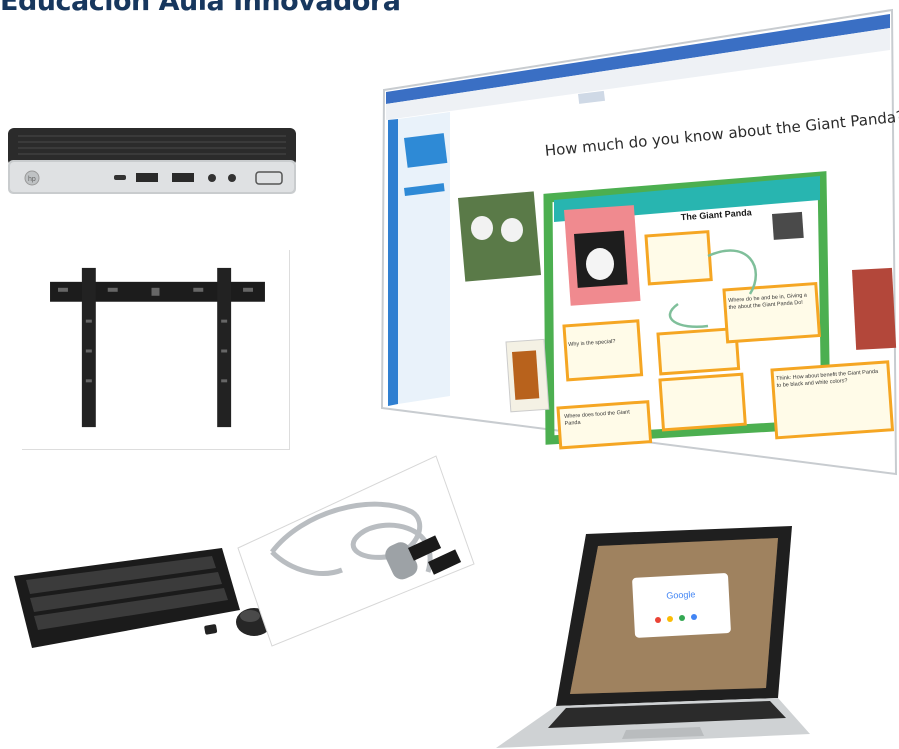  Describe the element at coordinates (32, 179) in the screenshot. I see `svg-text: hp` at that location.